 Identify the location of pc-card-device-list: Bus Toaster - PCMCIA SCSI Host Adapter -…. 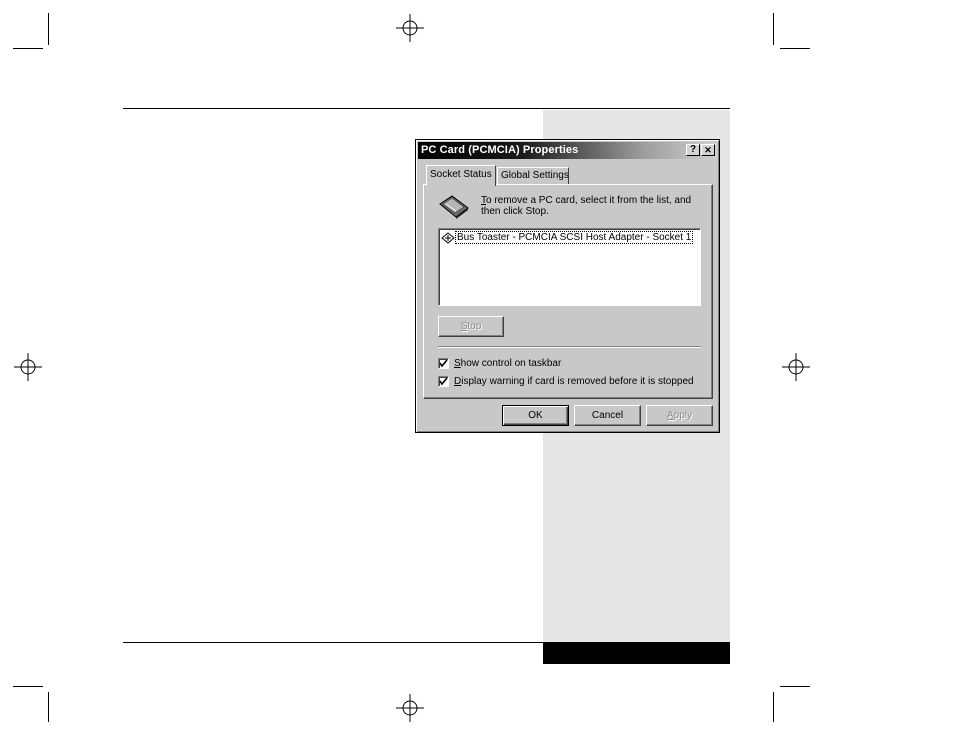
(569, 267).